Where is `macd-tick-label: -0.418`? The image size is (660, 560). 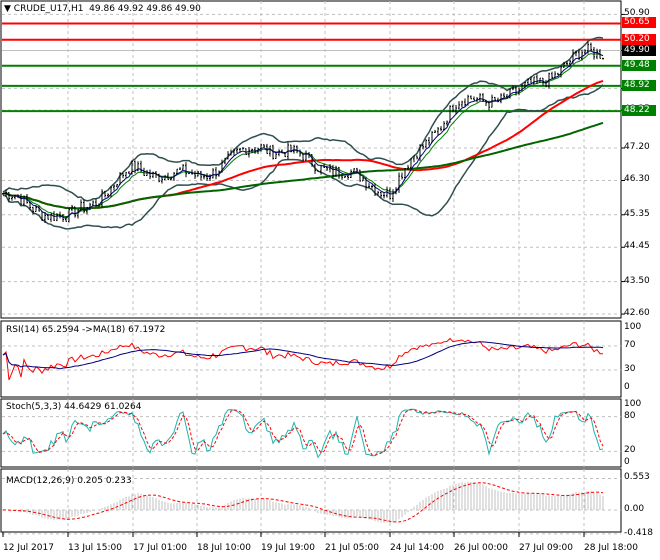
macd-tick-label: -0.418 is located at coordinates (639, 532).